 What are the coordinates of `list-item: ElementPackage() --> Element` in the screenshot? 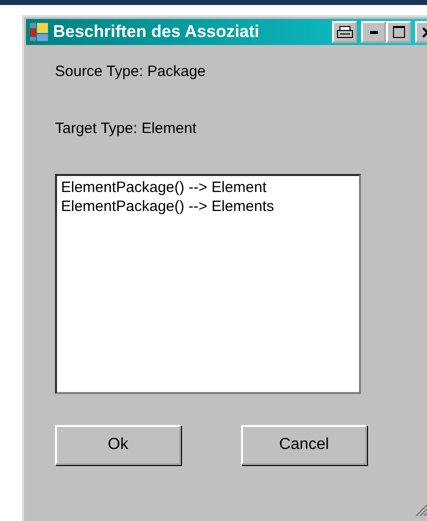 It's located at (208, 187).